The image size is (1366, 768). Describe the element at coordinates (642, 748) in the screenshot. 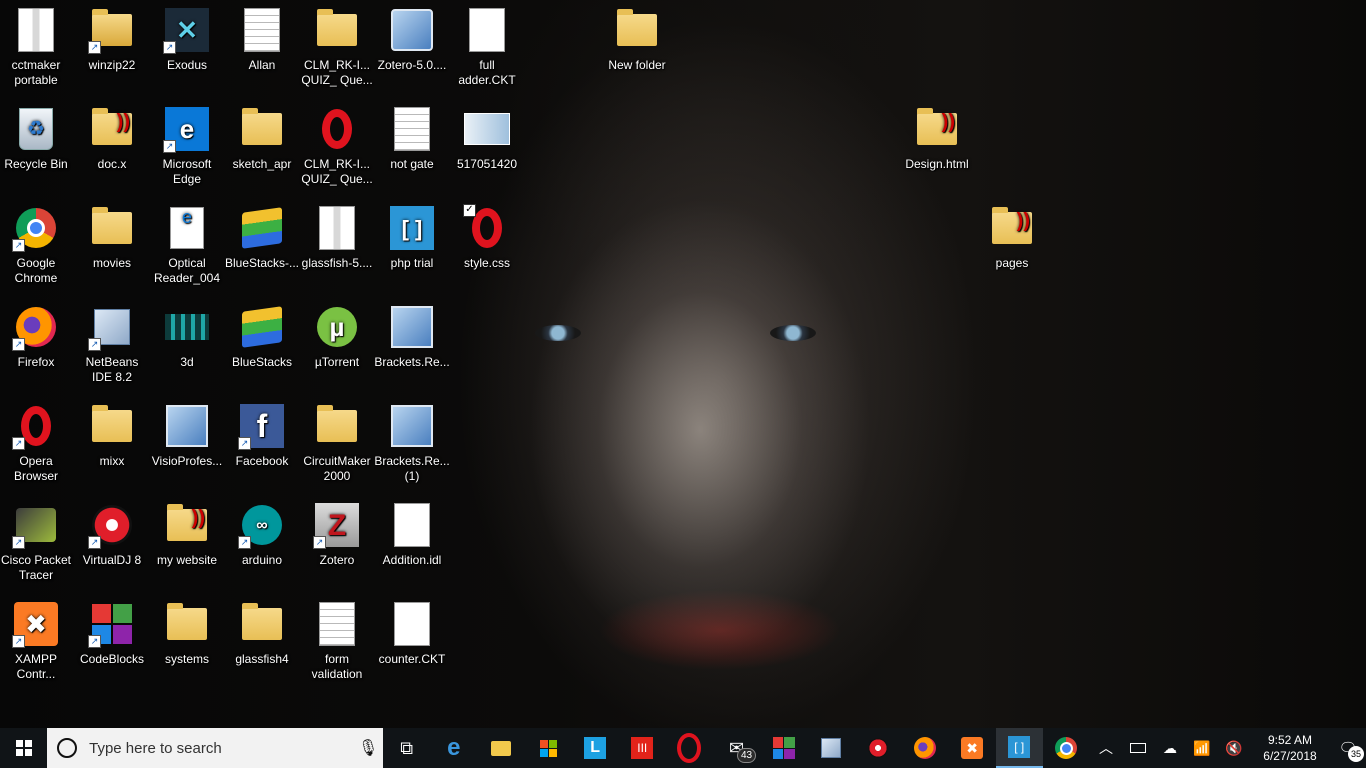

I see `taskbar-red-app: III` at that location.